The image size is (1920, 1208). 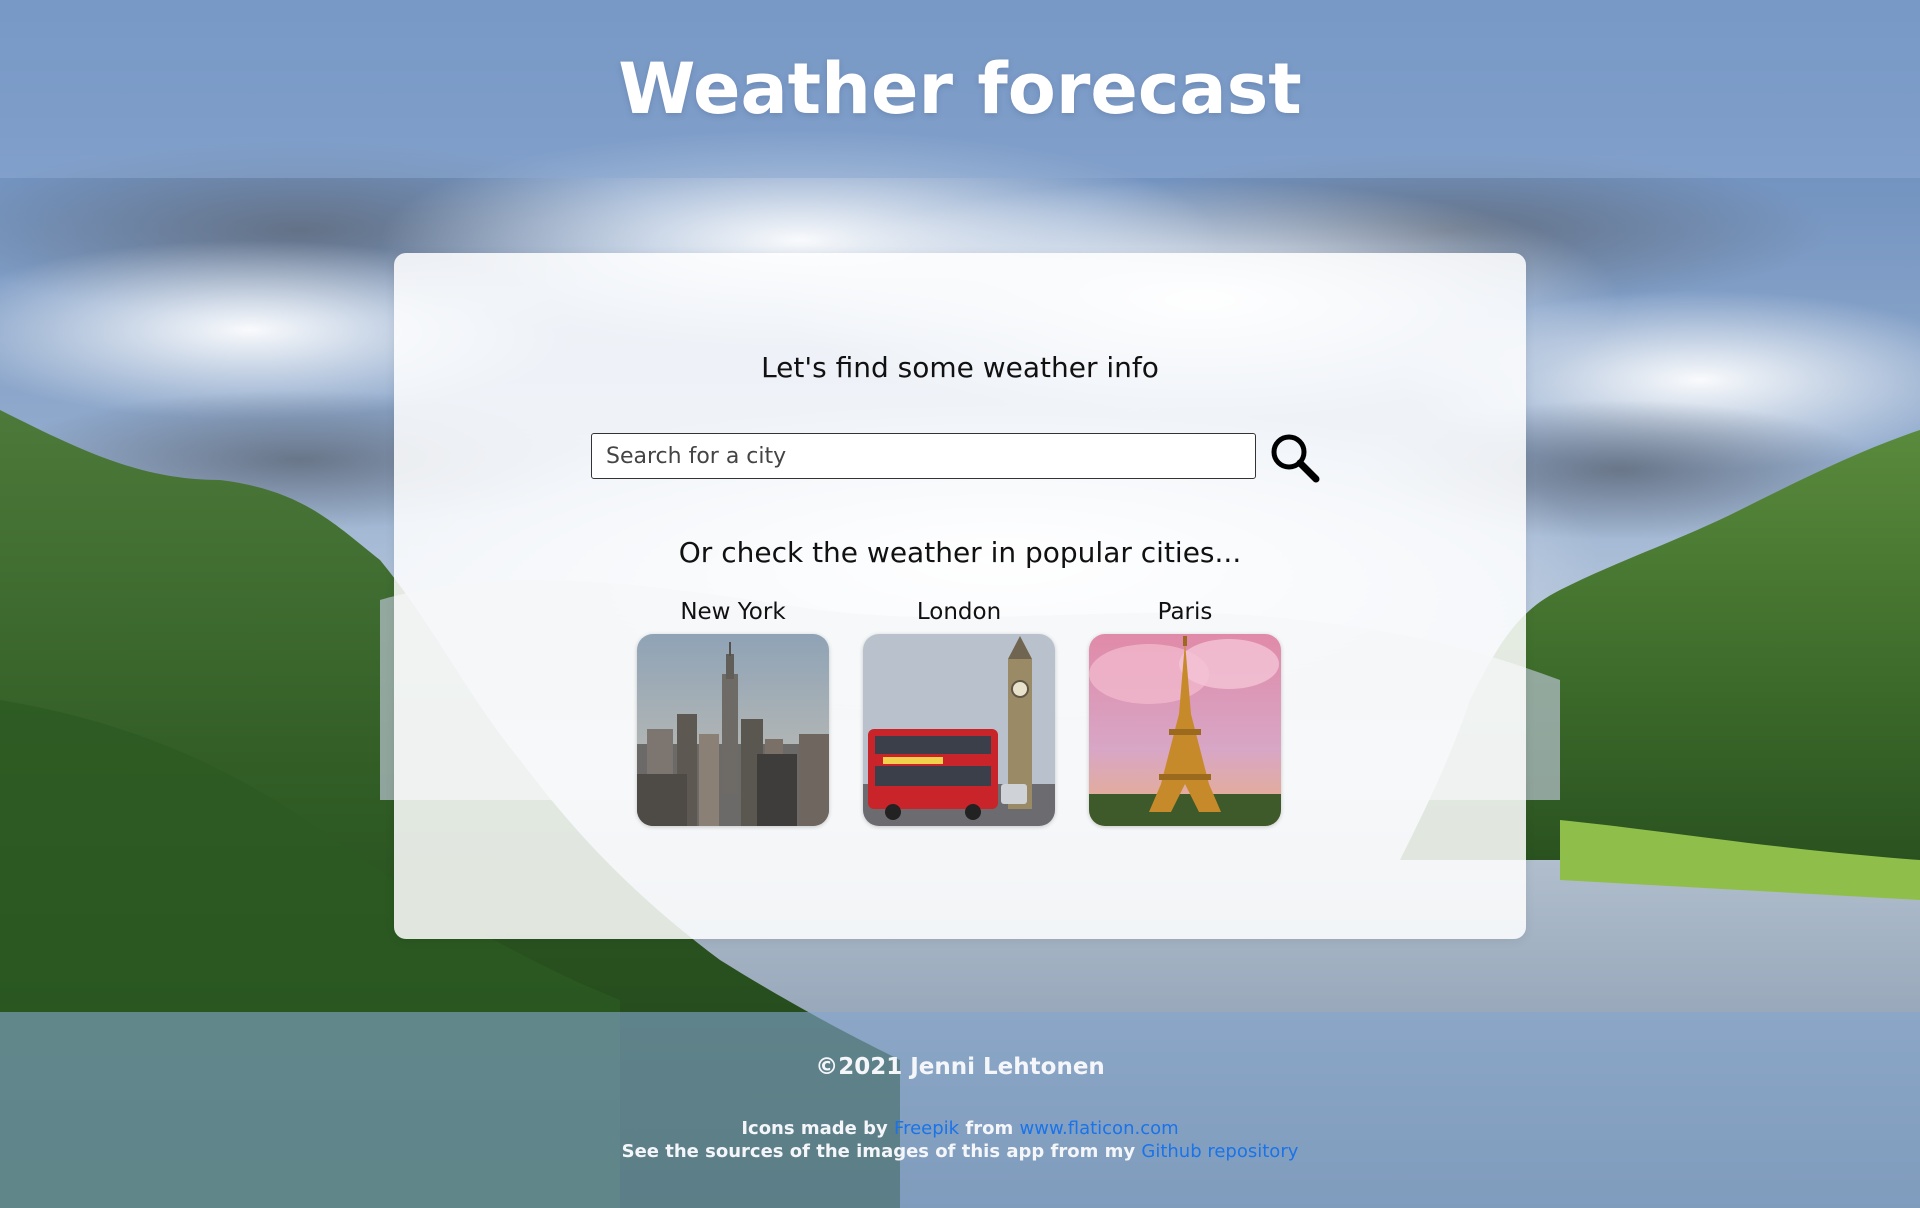 I want to click on icons-credit-from: from, so click(x=989, y=1128).